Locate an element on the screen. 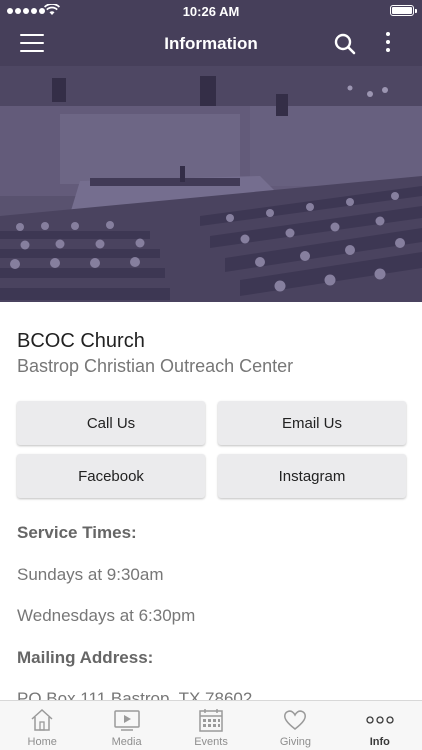 The height and width of the screenshot is (750, 422). tab-label: Info is located at coordinates (379, 742).